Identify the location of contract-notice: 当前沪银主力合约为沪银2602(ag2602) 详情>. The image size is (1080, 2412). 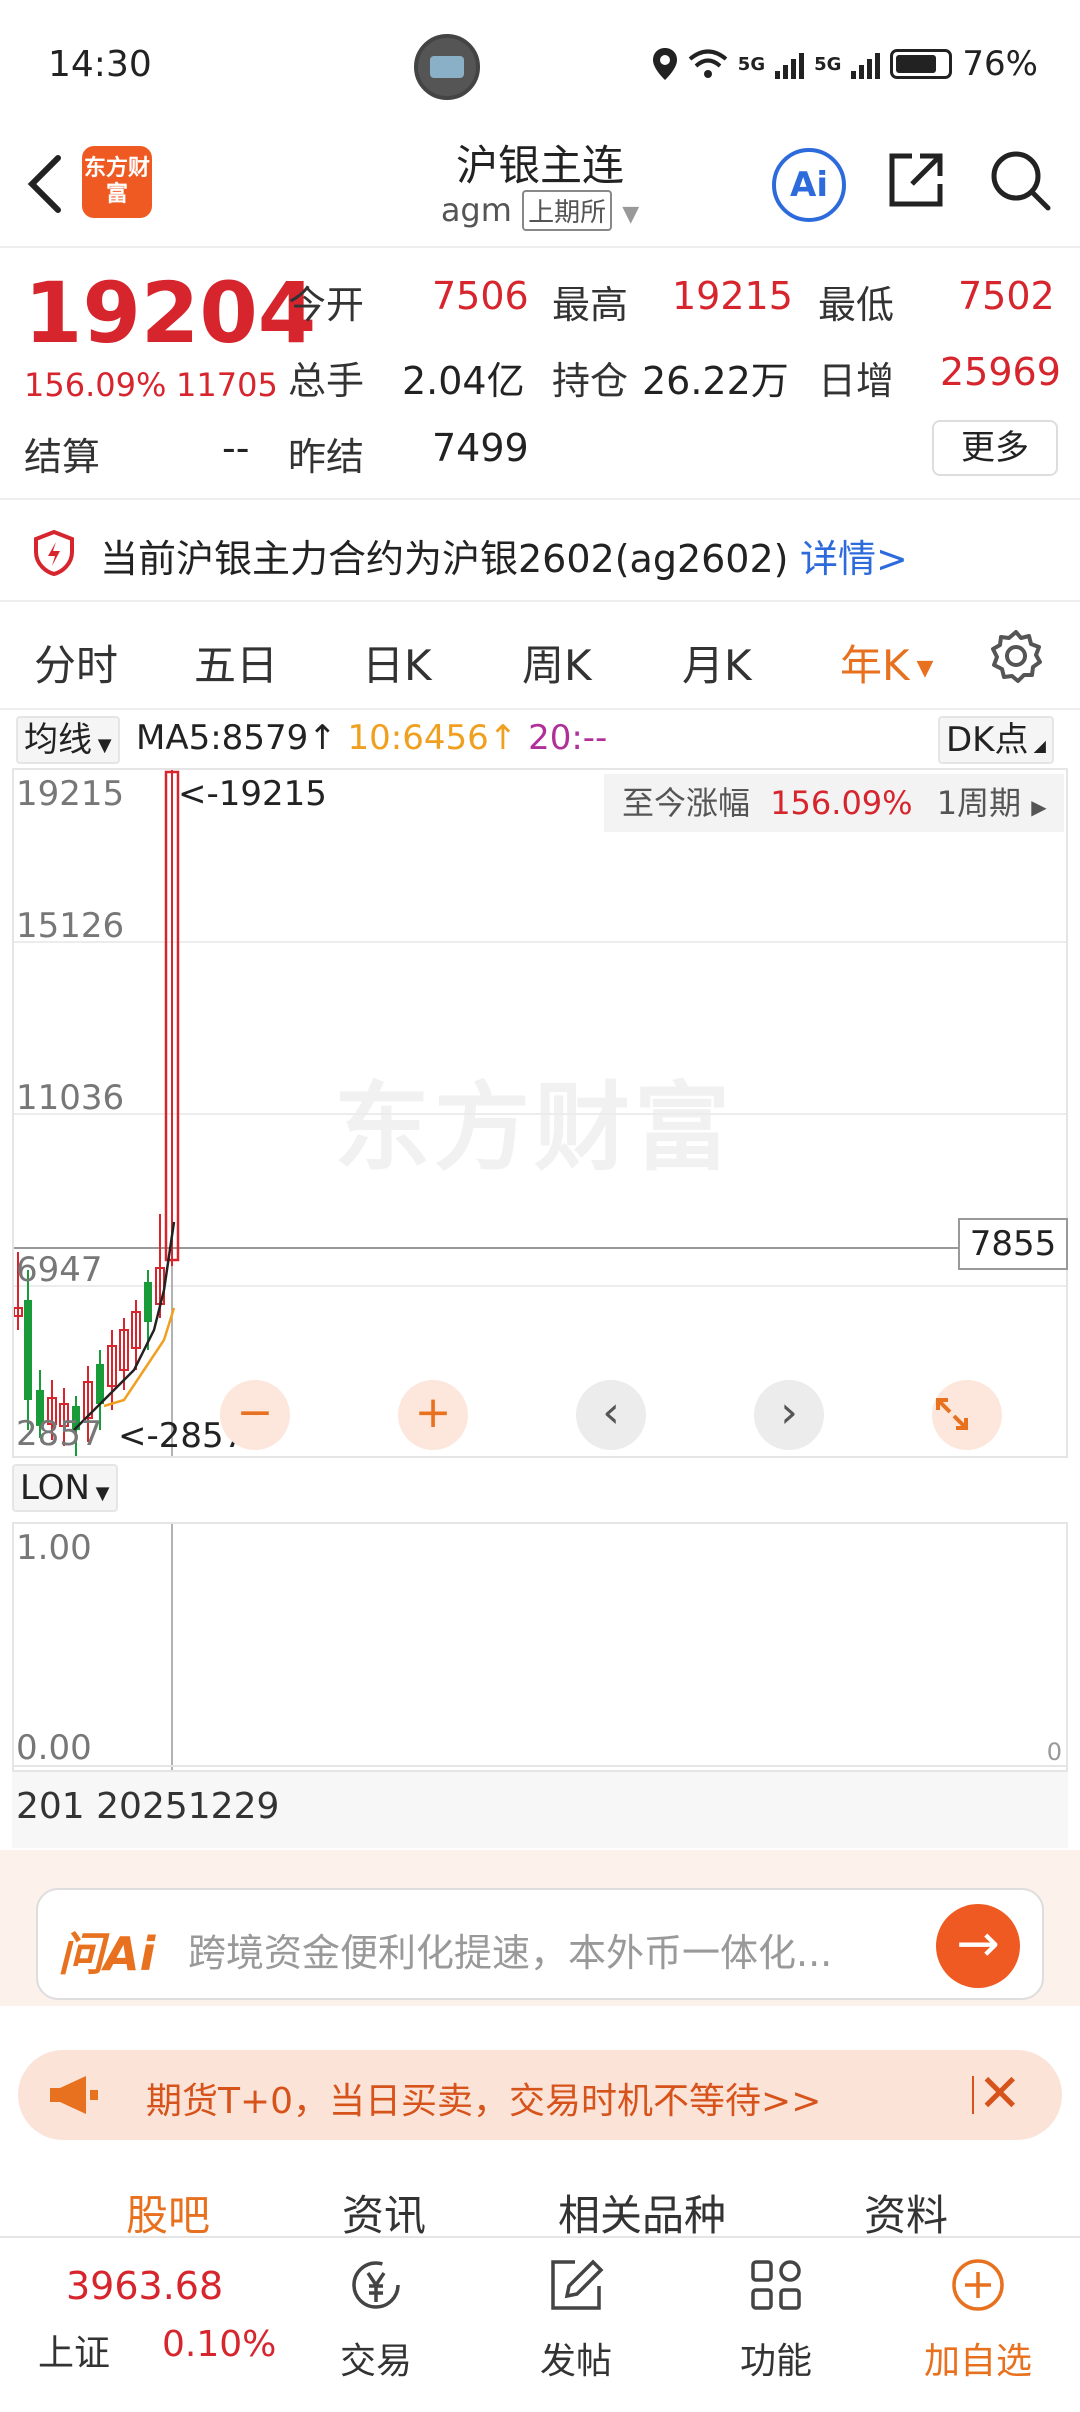
(540, 550).